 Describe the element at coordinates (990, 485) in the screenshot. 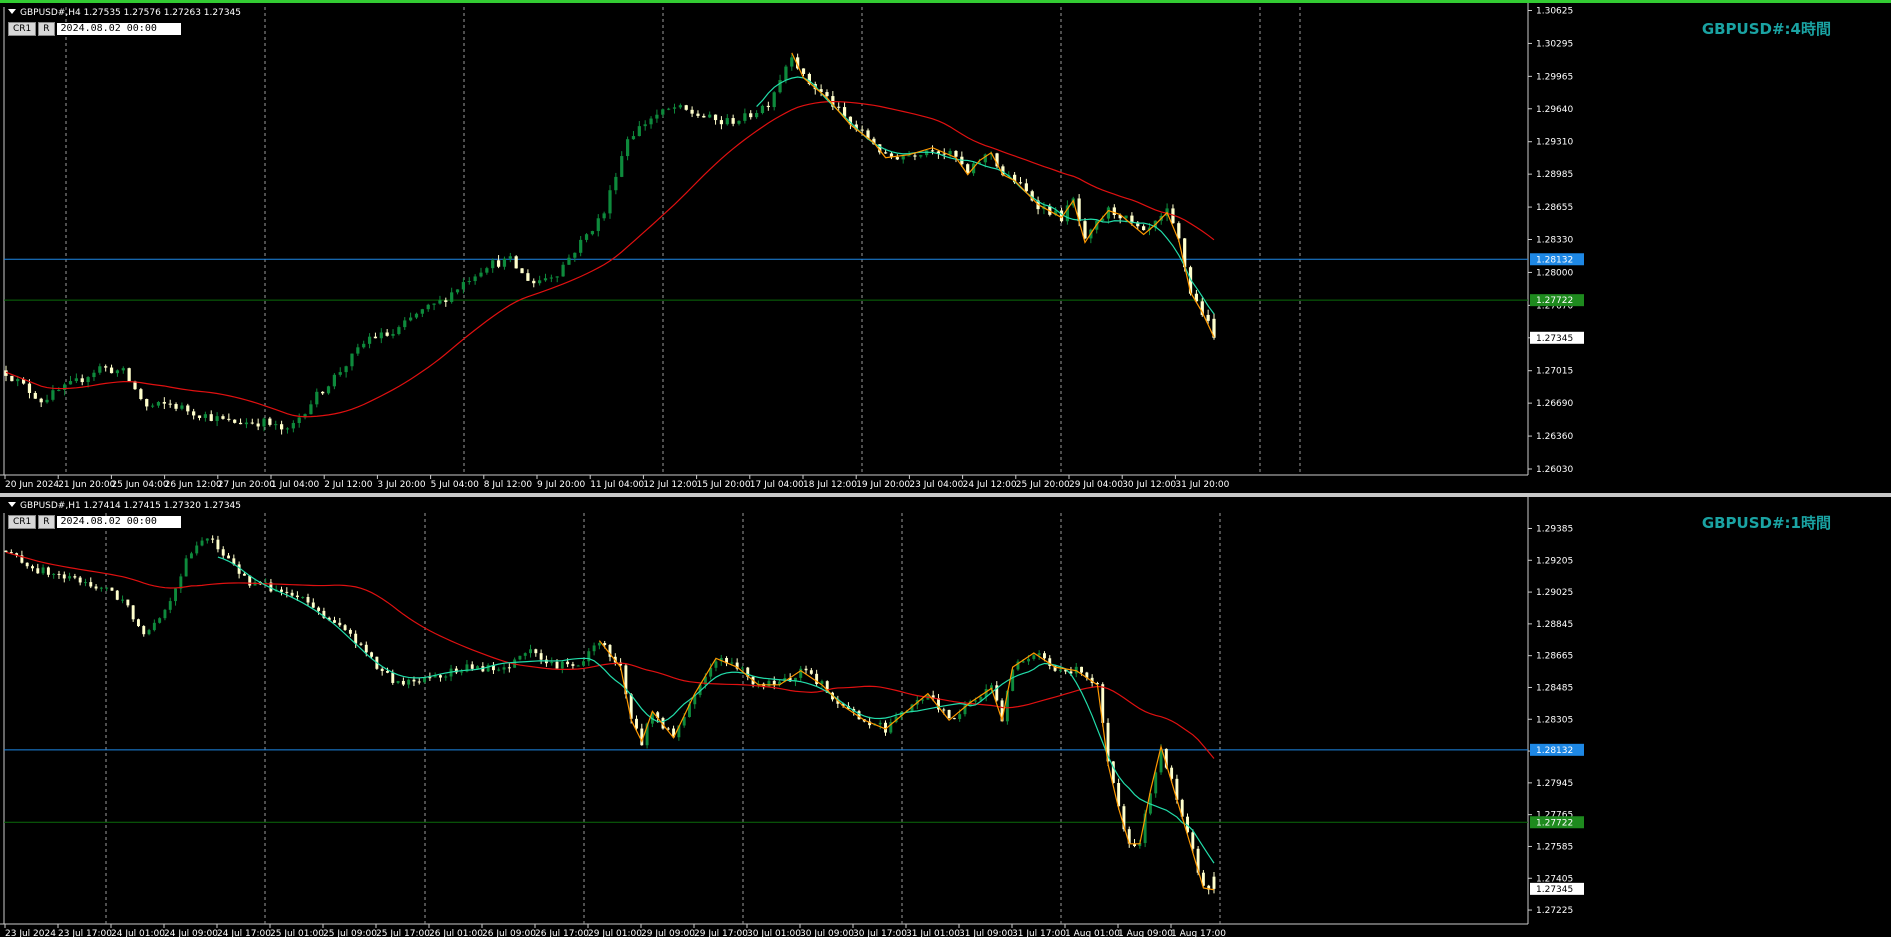

I see `time-tick-label: 24 Jul 12:00` at that location.